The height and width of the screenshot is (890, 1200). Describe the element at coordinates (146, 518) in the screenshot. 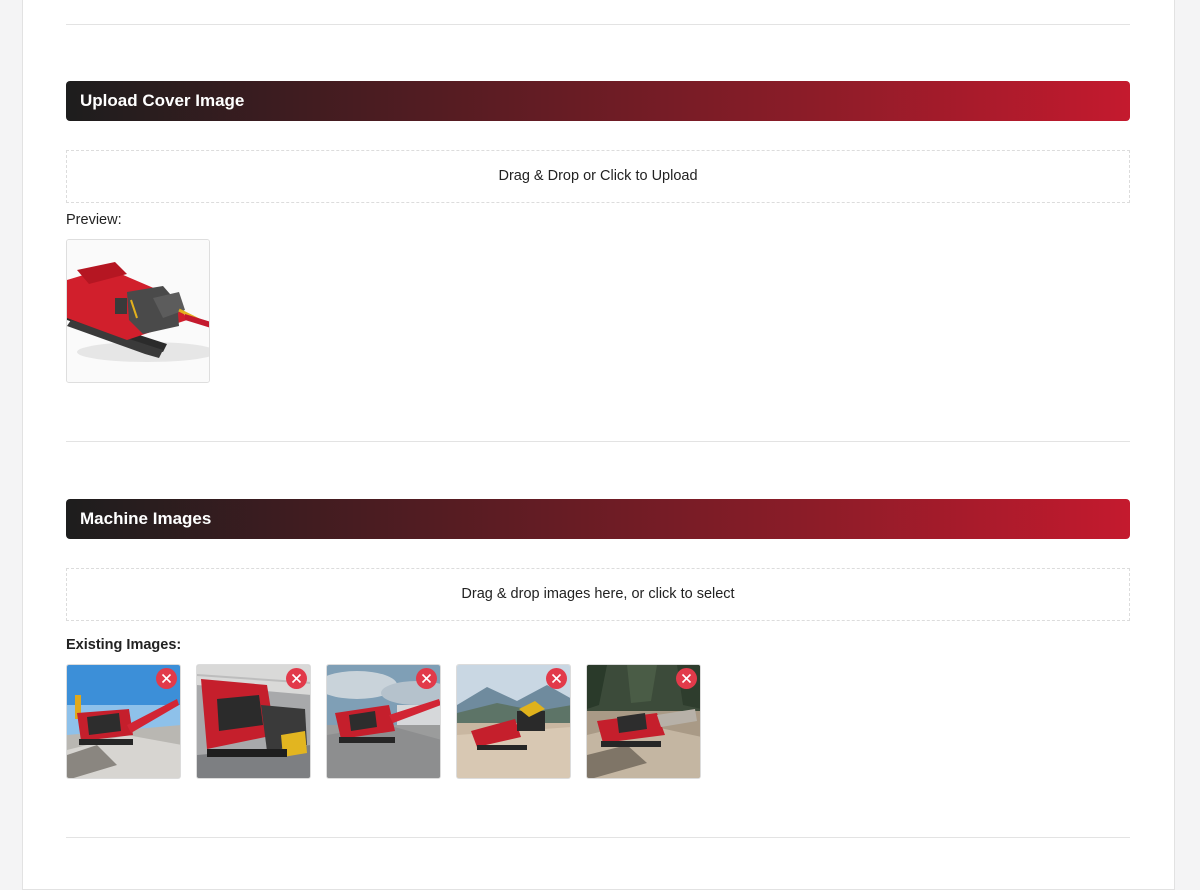

I see `machine-section-title: Machine Images` at that location.